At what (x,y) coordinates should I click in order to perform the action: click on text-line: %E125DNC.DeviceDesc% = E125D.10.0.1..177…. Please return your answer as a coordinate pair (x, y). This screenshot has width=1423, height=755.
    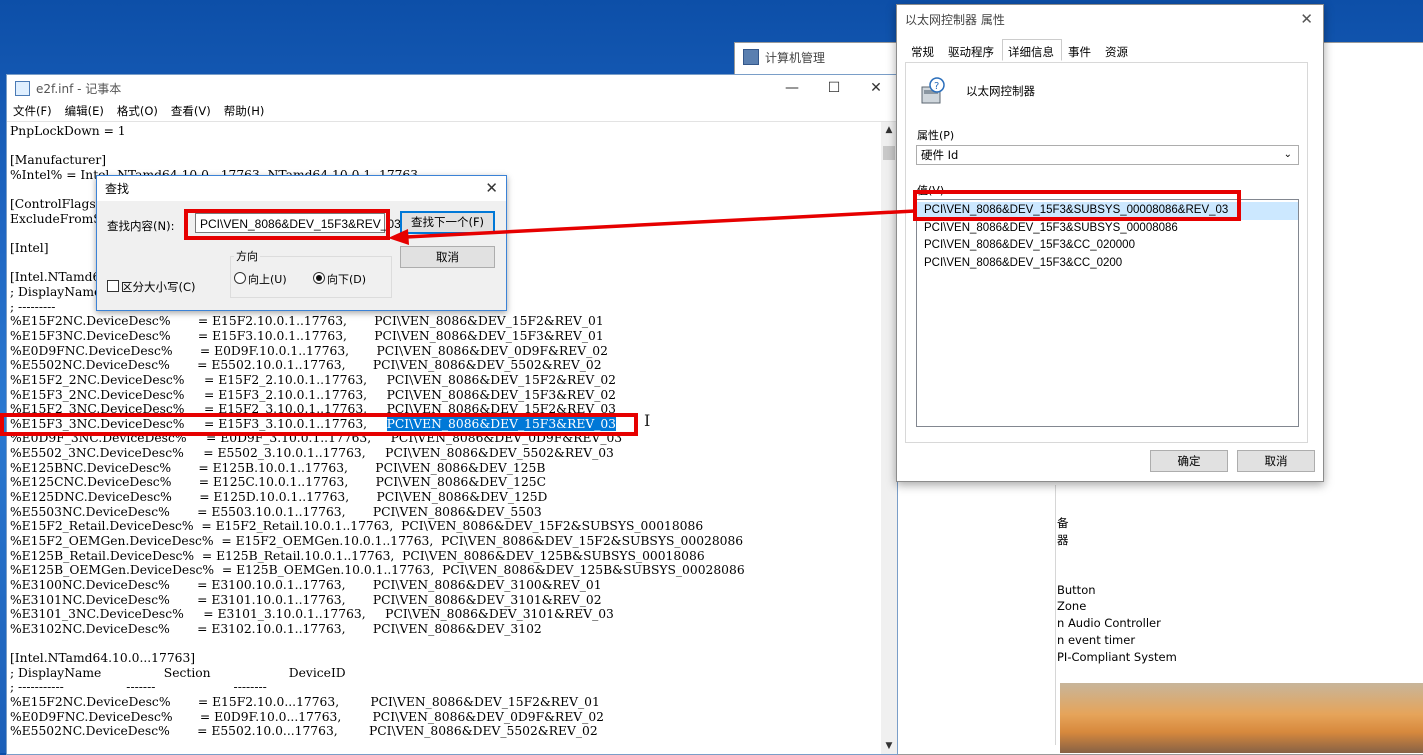
    Looking at the image, I should click on (279, 497).